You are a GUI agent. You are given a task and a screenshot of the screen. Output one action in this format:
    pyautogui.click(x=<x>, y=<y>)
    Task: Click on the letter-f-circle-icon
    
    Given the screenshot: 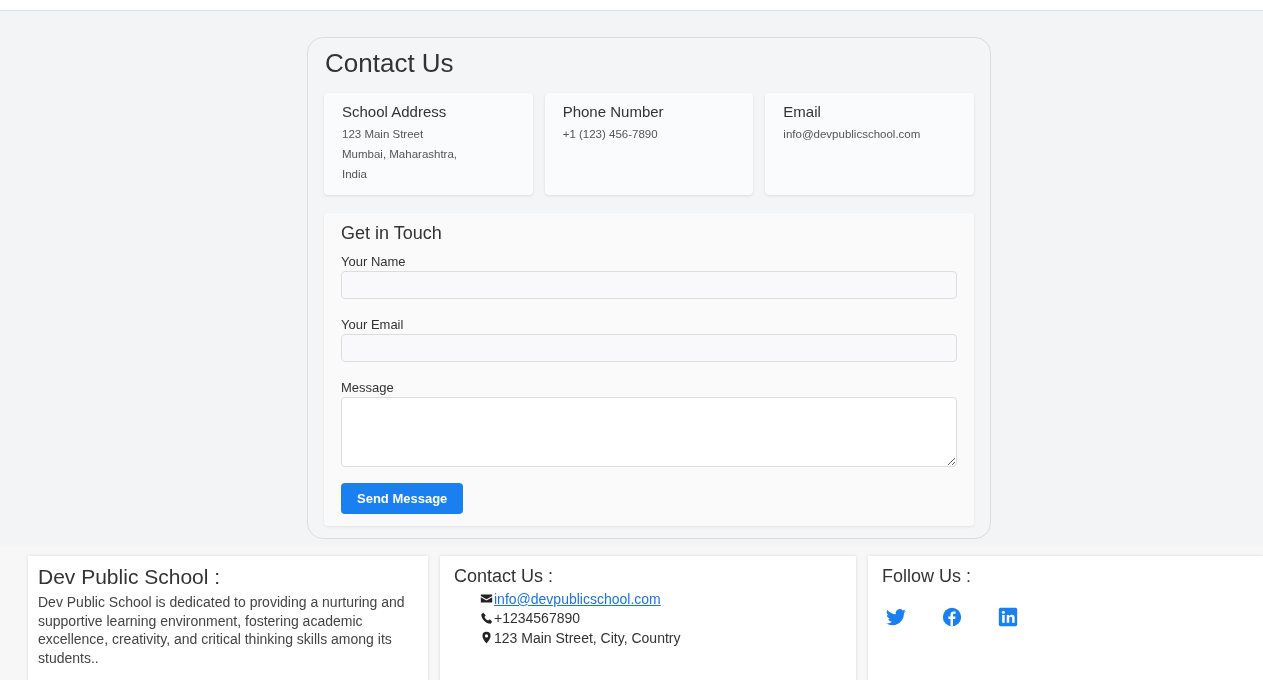 What is the action you would take?
    pyautogui.click(x=952, y=617)
    